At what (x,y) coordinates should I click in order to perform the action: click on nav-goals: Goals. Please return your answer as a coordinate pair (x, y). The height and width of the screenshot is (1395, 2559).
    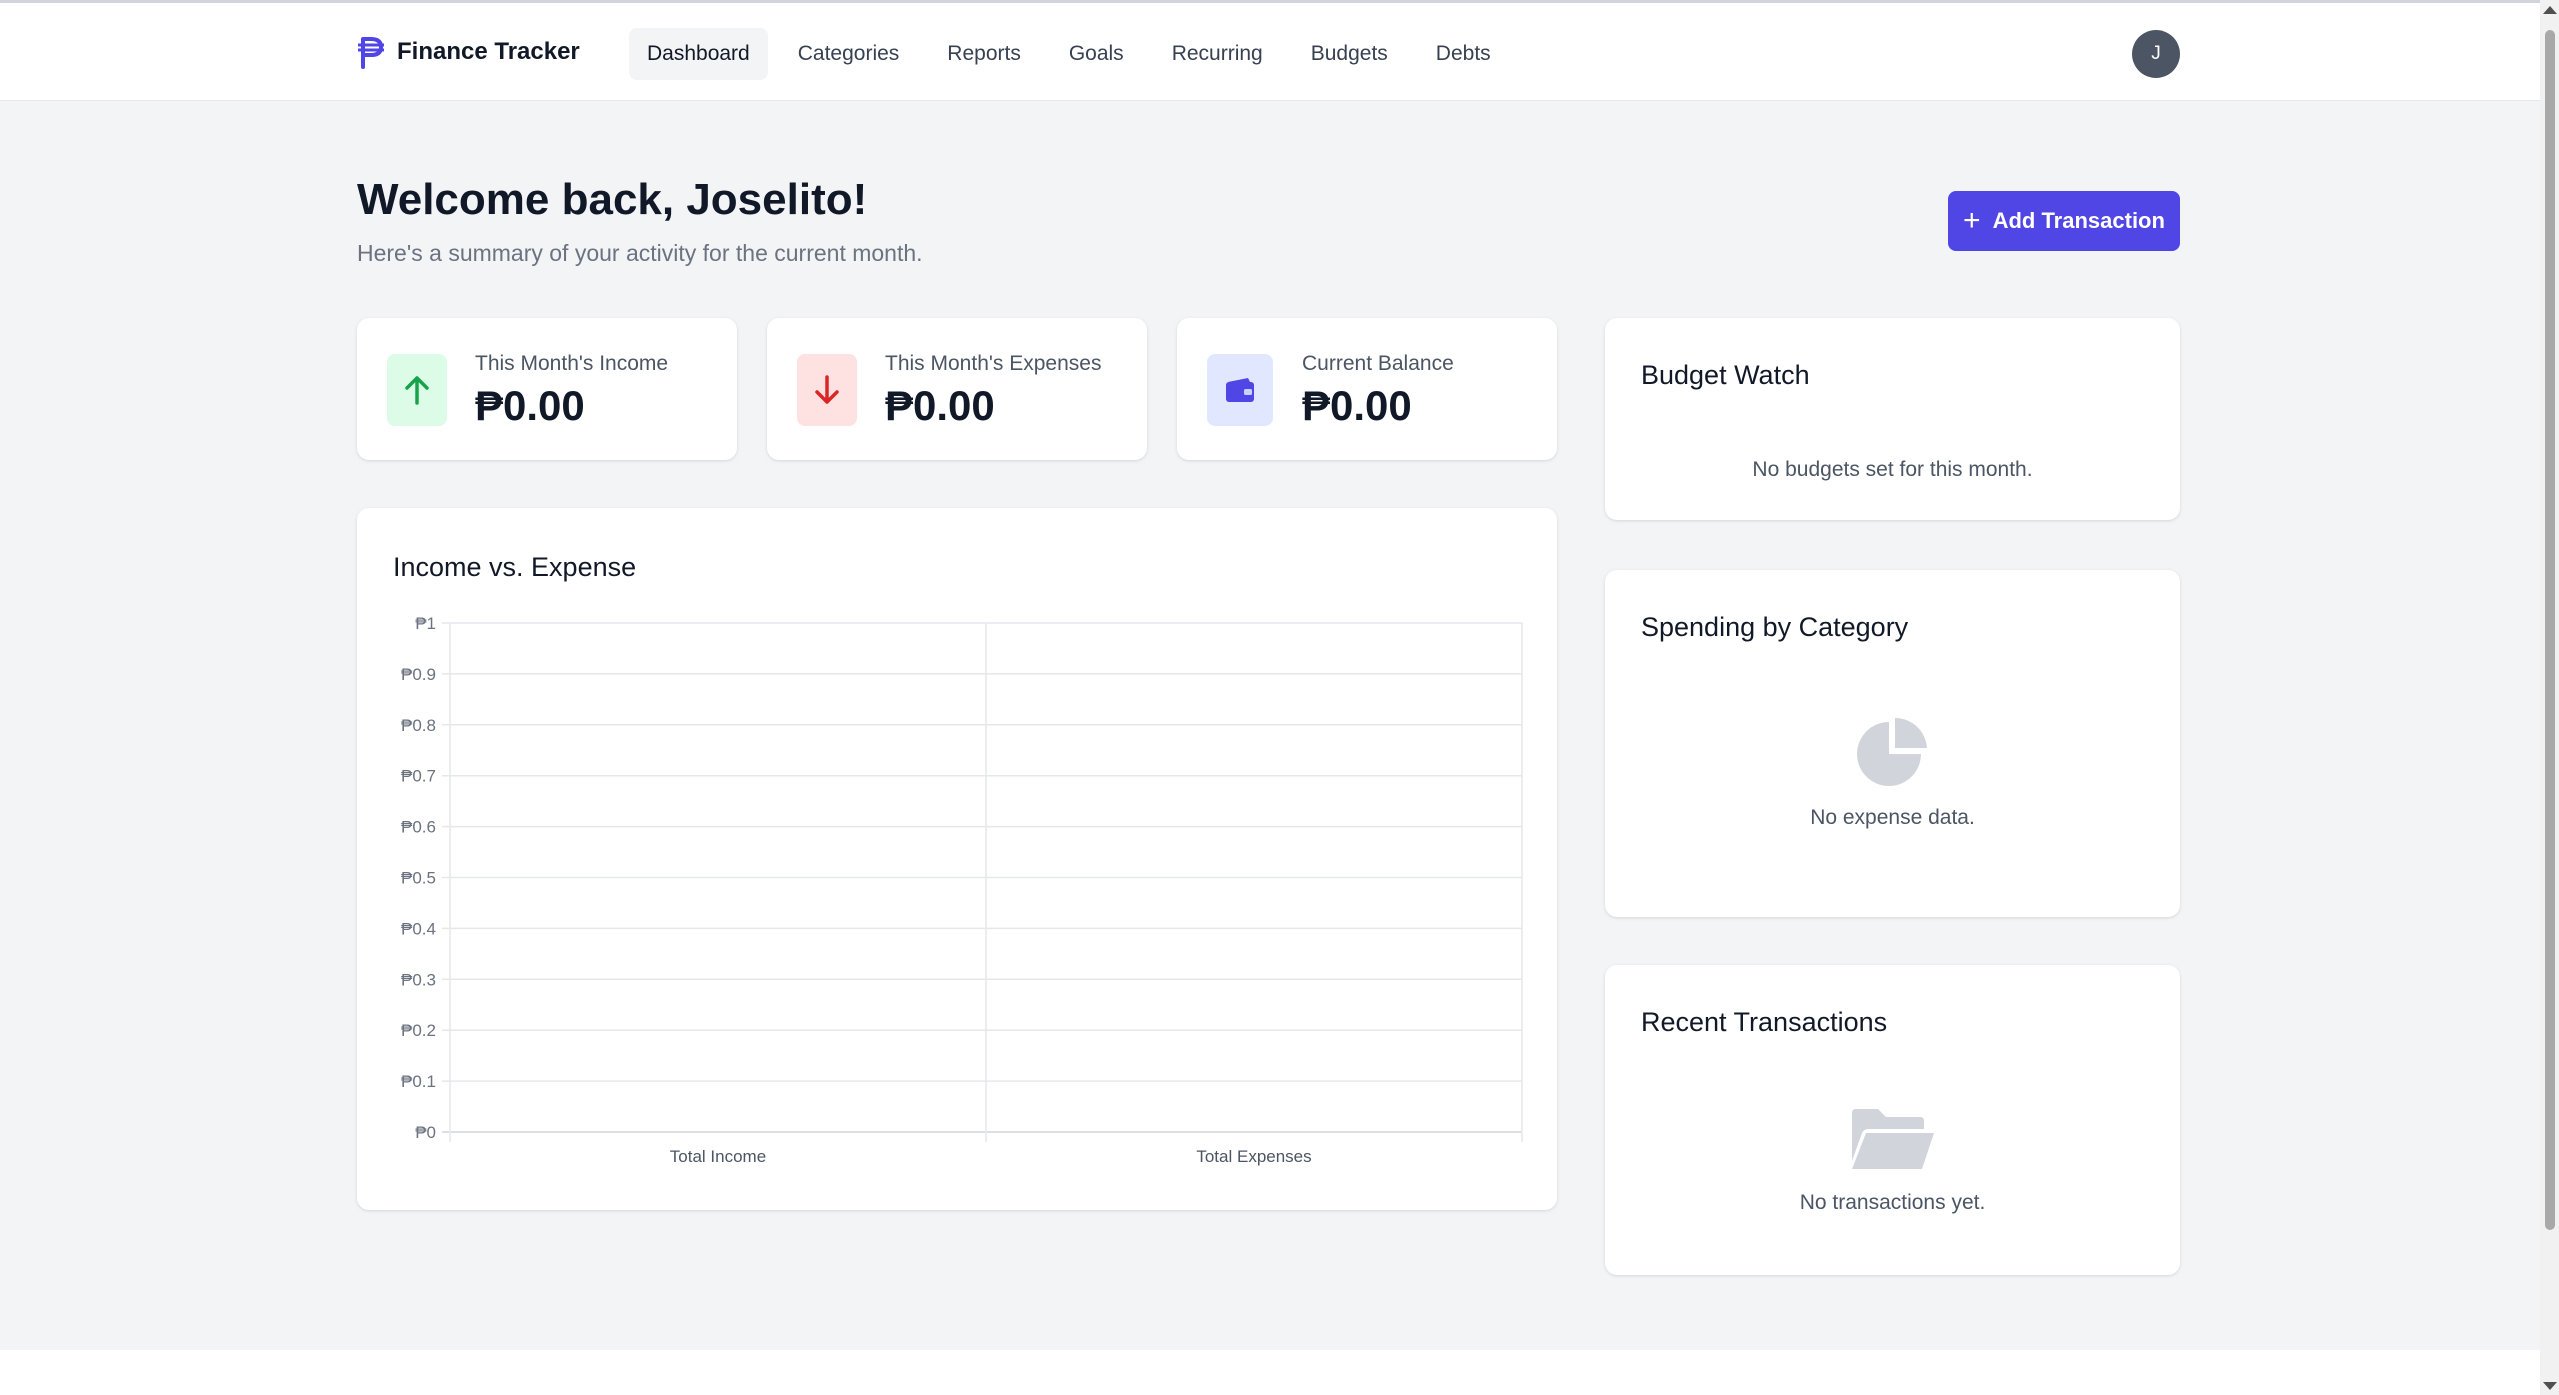
    Looking at the image, I should click on (1096, 54).